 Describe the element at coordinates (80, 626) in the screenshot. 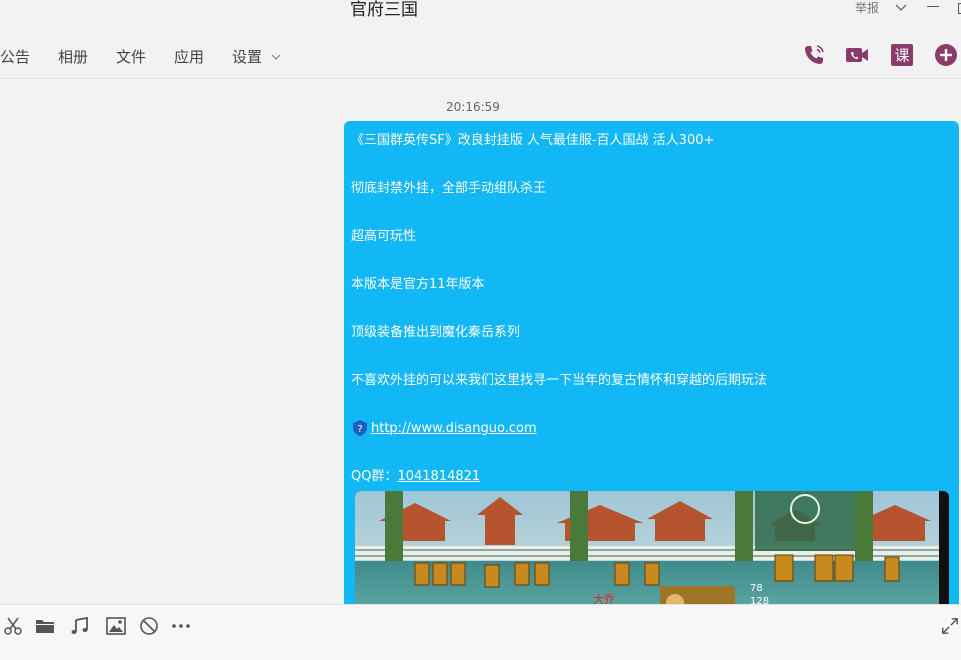

I see `music-icon` at that location.